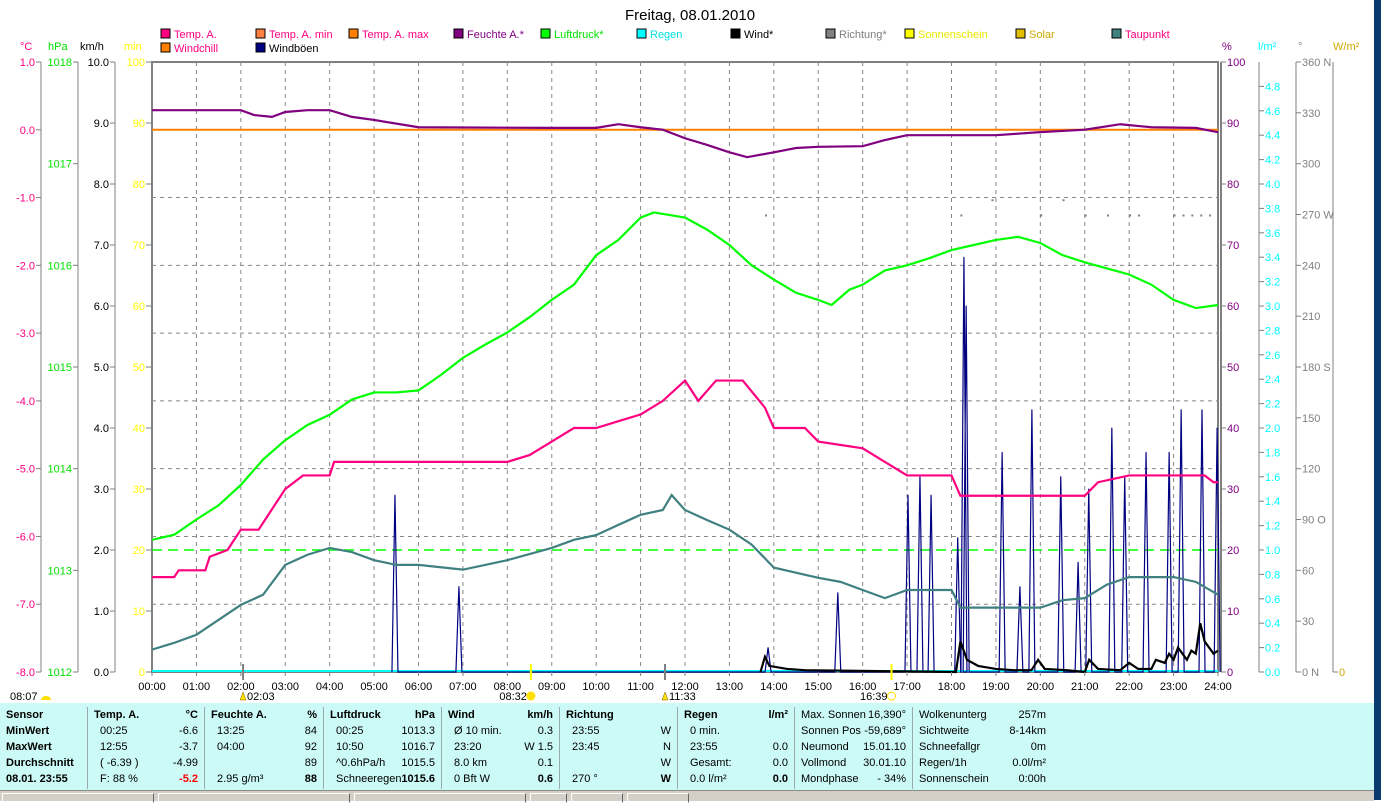 This screenshot has width=1381, height=803. I want to click on legend-label: Windböen, so click(294, 49).